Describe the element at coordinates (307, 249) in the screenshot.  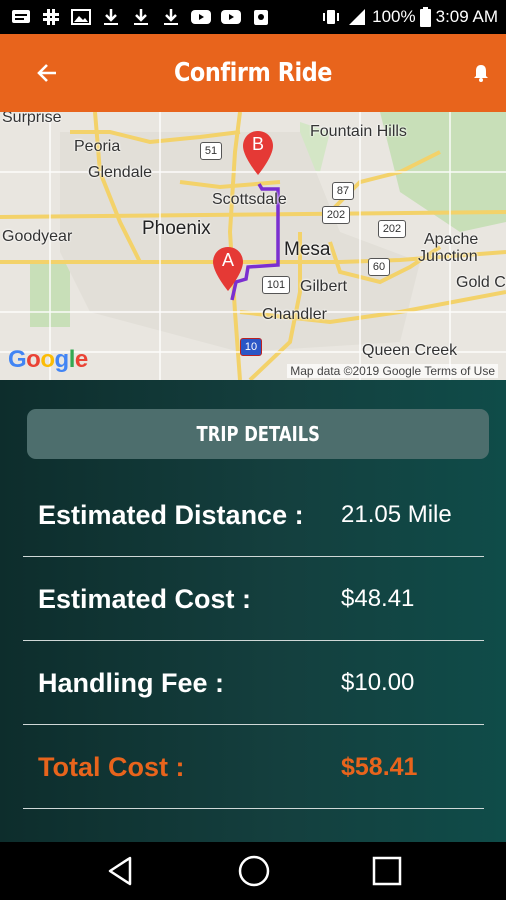
I see `map-label-mesa: Mesa` at that location.